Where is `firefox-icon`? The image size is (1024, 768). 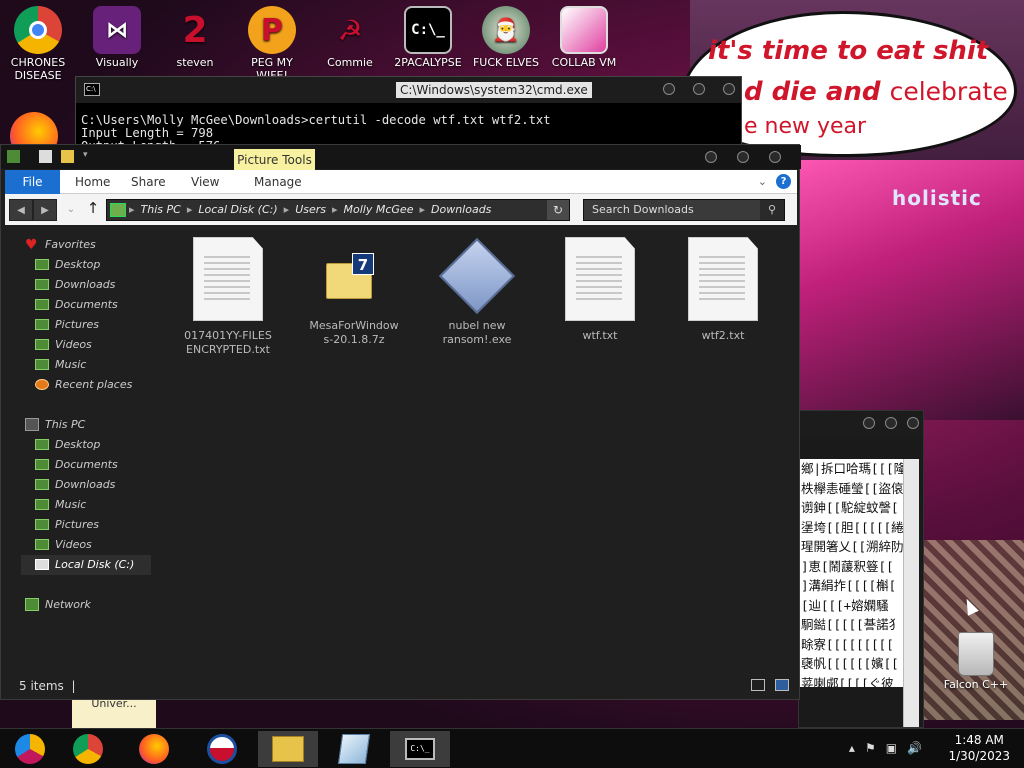
firefox-icon is located at coordinates (154, 749).